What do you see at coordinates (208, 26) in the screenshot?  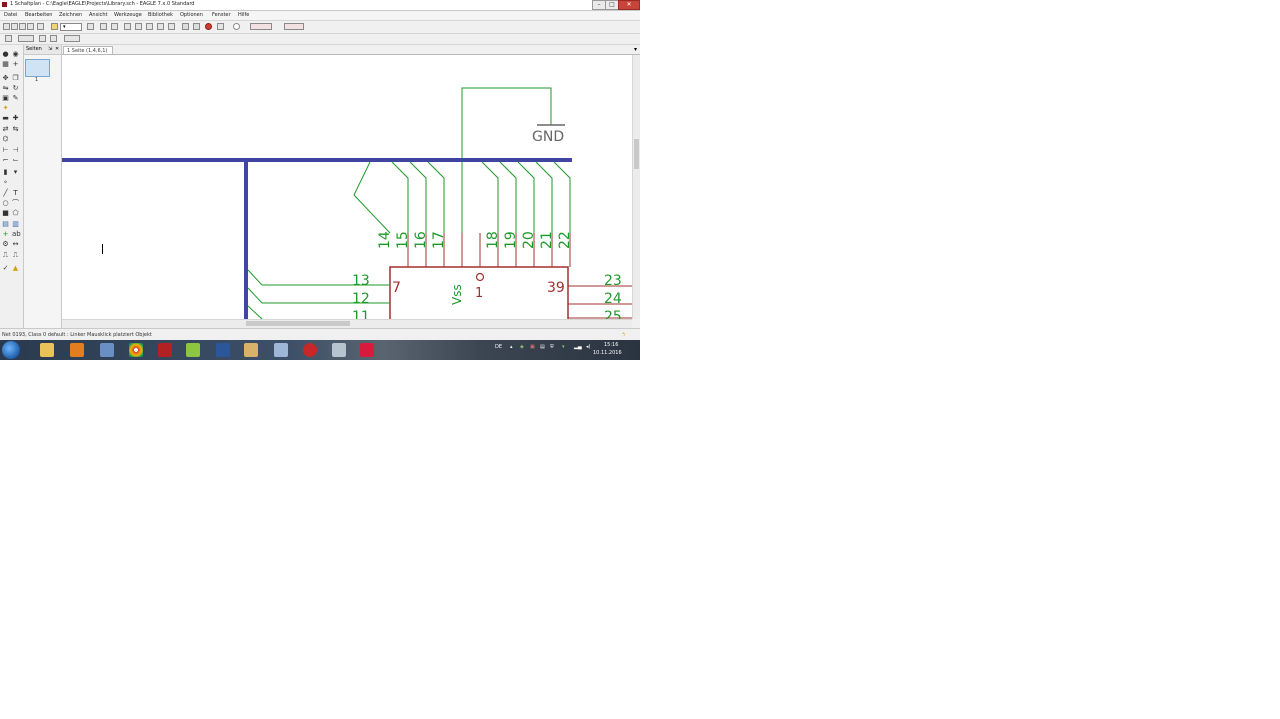 I see `stop-icon` at bounding box center [208, 26].